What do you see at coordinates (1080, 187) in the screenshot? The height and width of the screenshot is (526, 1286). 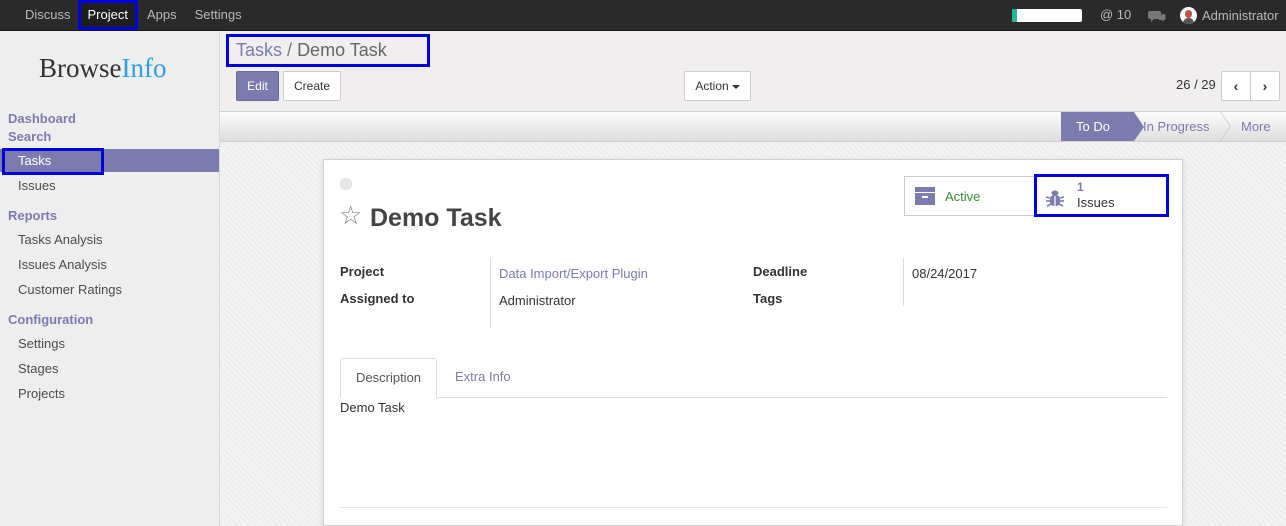 I see `issues-count: 1` at bounding box center [1080, 187].